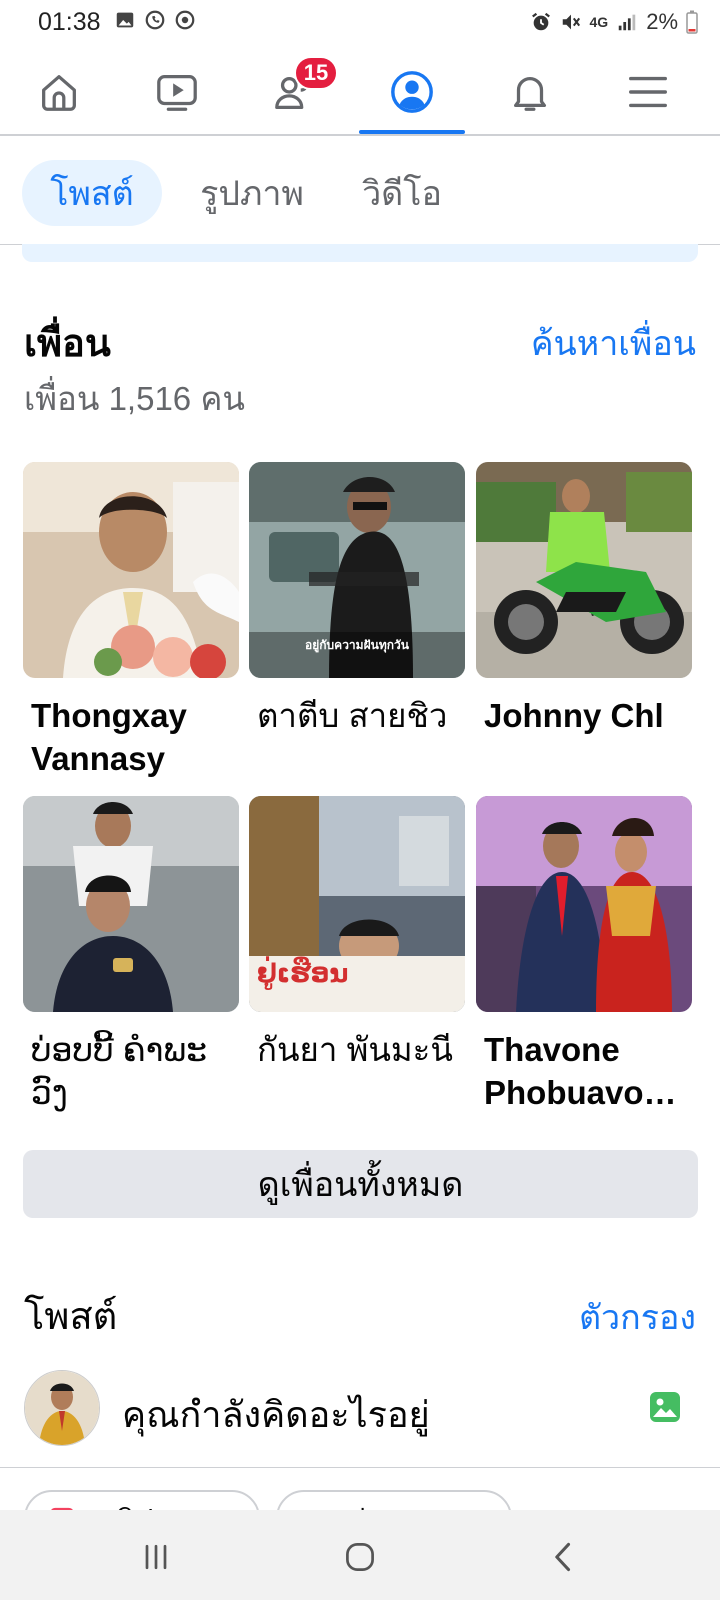  I want to click on photo-icon, so click(665, 1407).